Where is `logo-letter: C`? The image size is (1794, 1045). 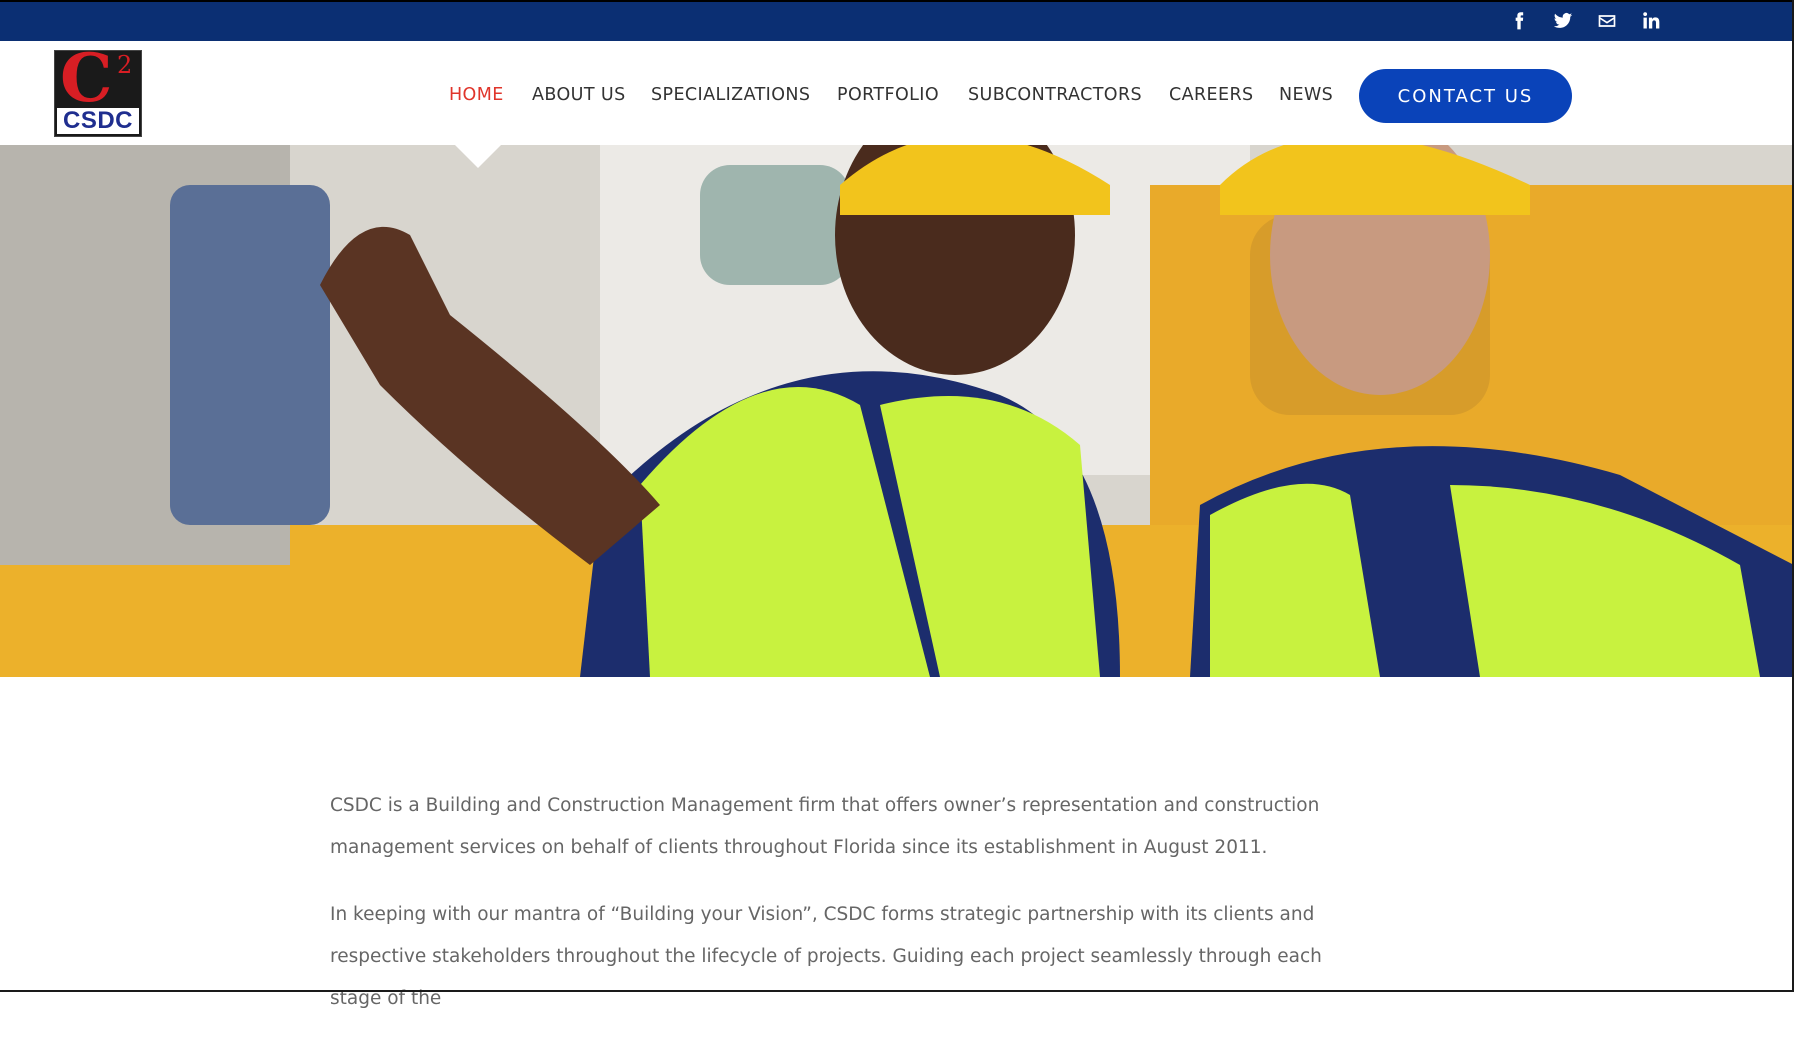 logo-letter: C is located at coordinates (86, 78).